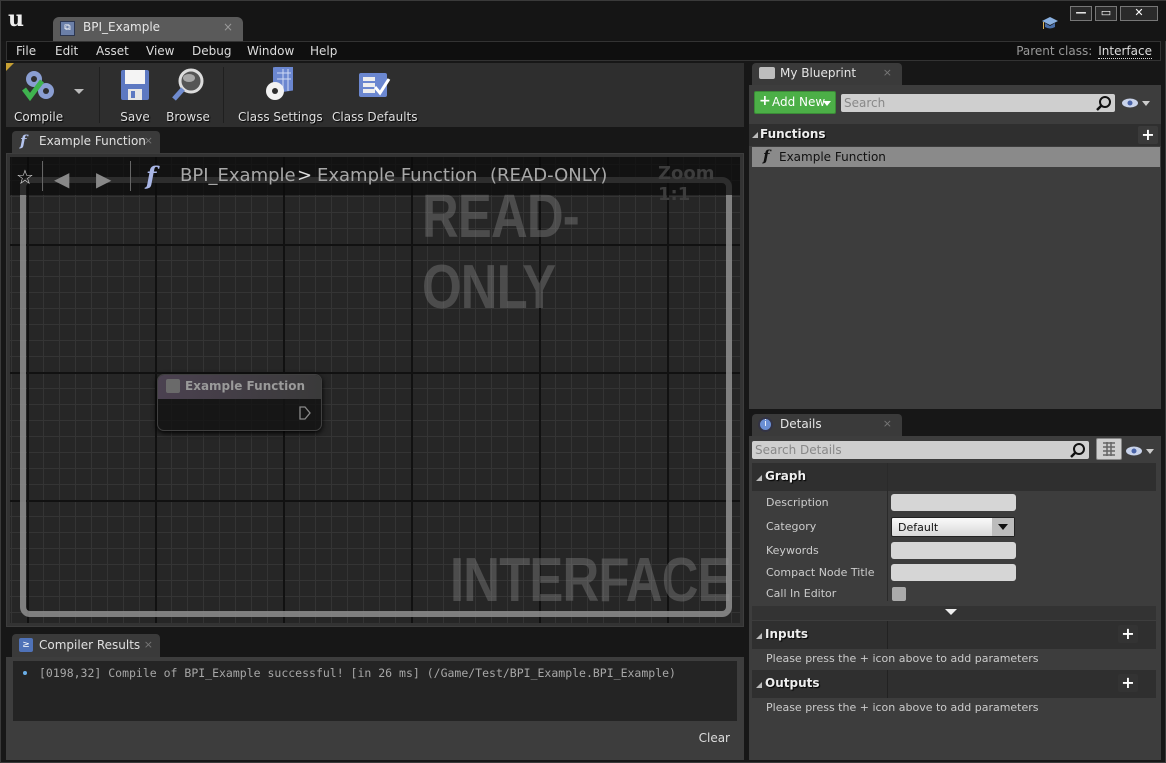 The height and width of the screenshot is (763, 1166). What do you see at coordinates (239, 402) in the screenshot?
I see `function-entry-node: Example Function` at bounding box center [239, 402].